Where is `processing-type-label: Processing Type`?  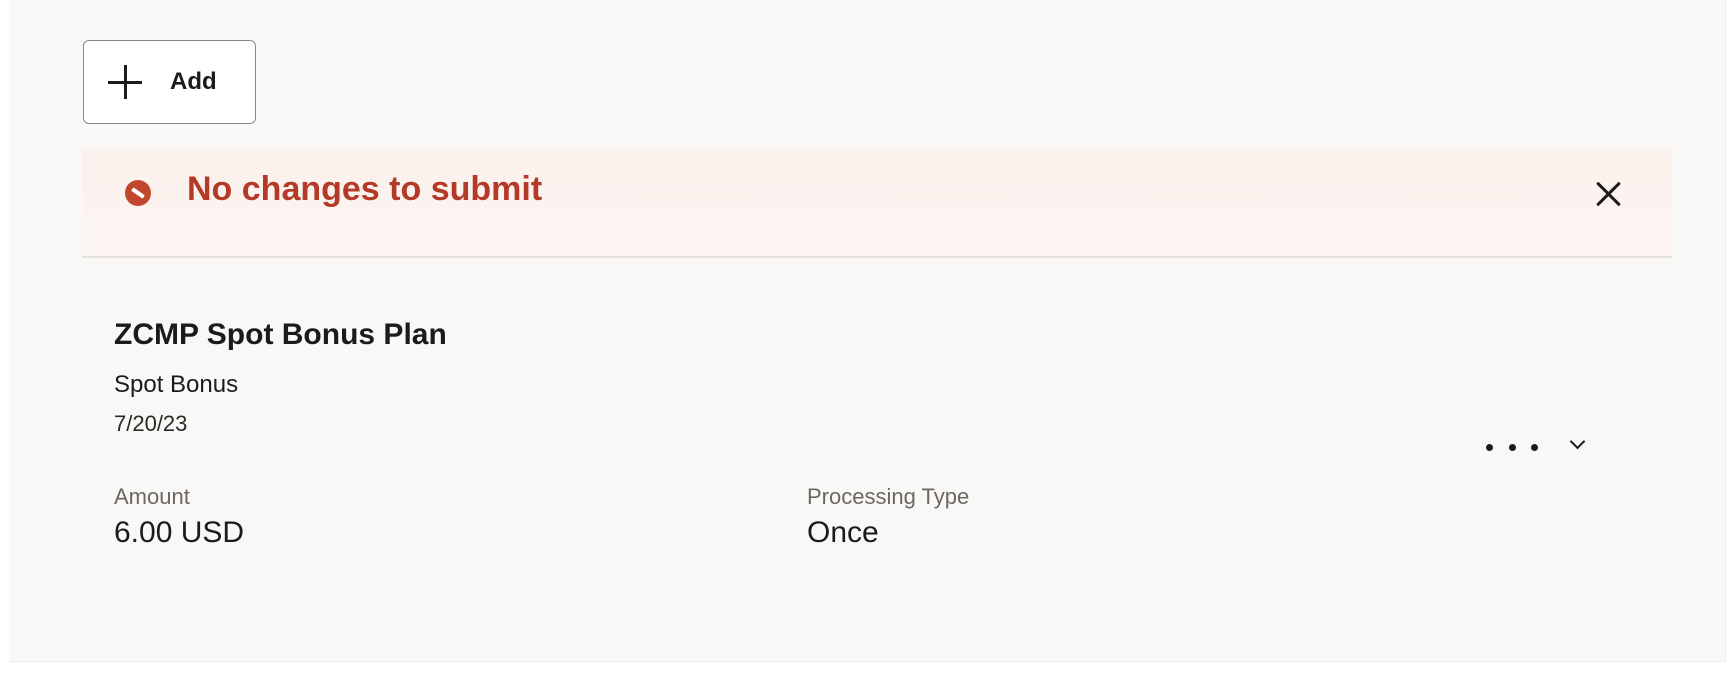
processing-type-label: Processing Type is located at coordinates (888, 496).